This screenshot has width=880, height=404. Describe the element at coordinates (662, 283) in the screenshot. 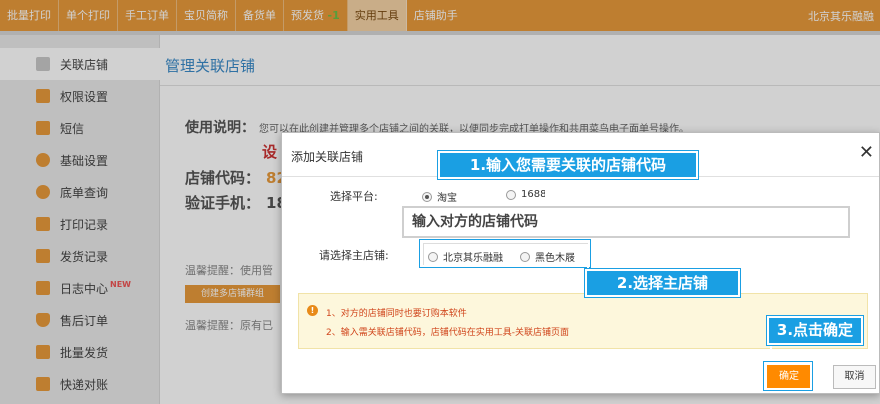

I see `callout-step-2: 2.选择主店铺` at that location.